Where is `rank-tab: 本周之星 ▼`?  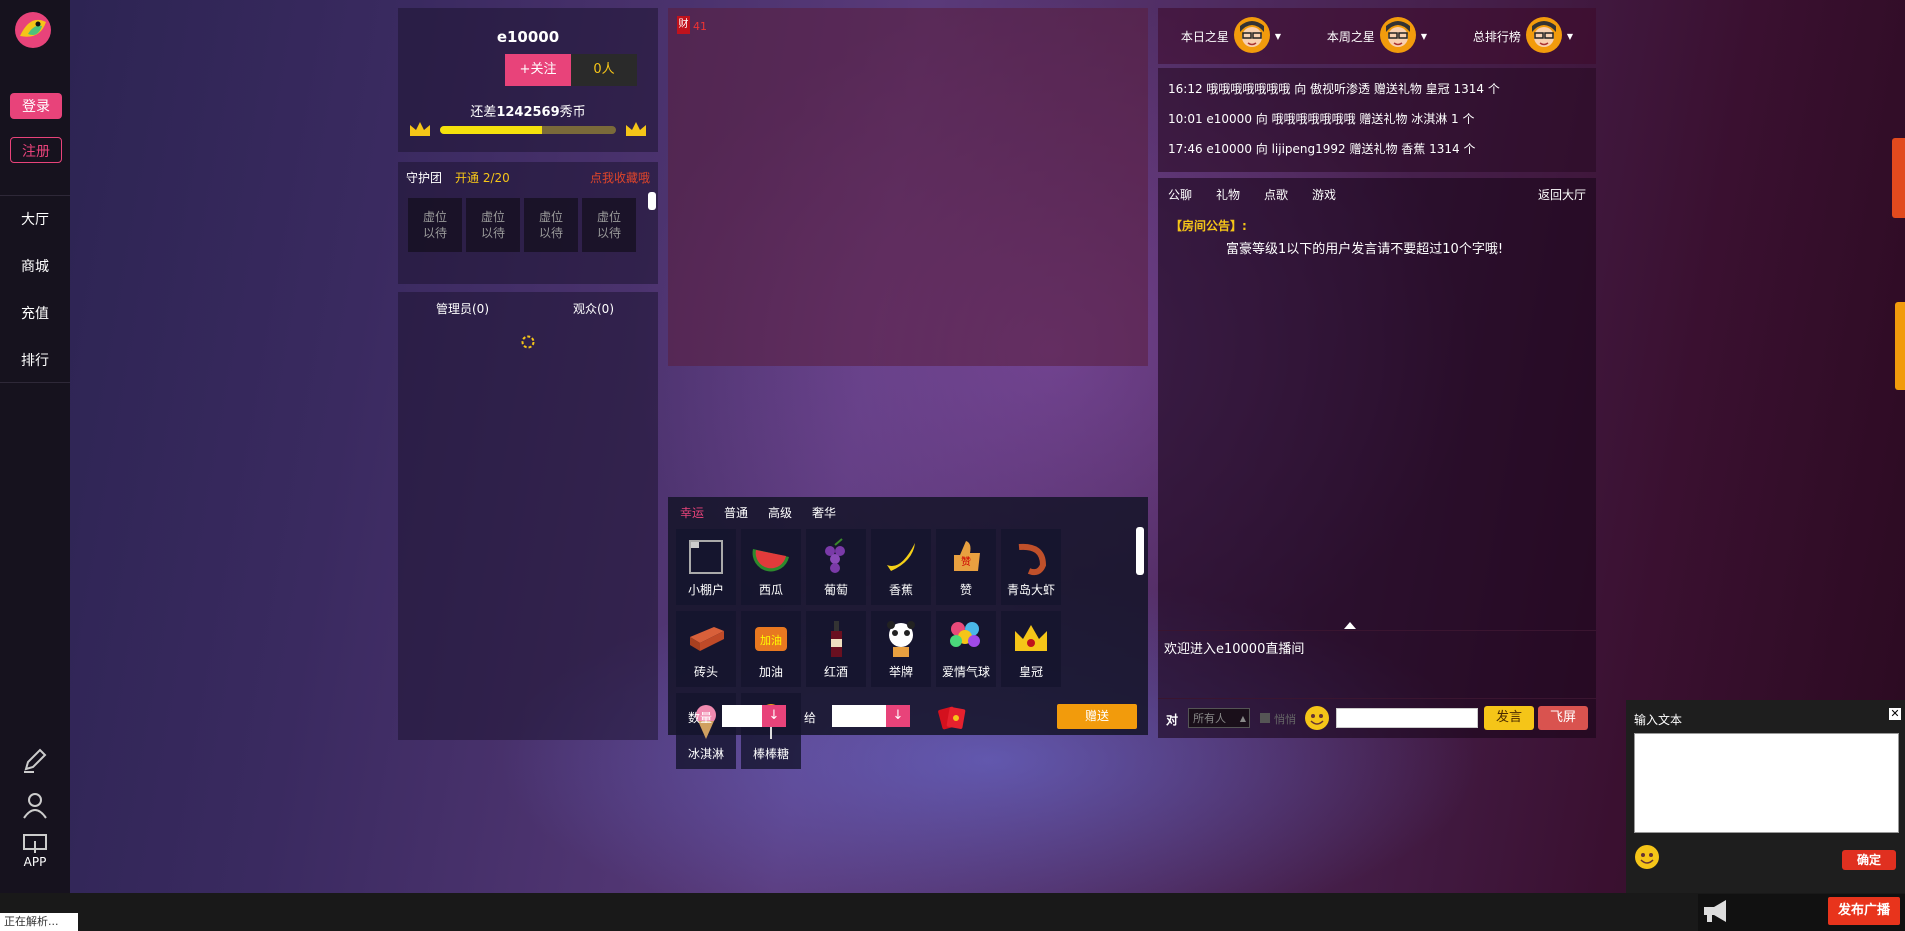 rank-tab: 本周之星 ▼ is located at coordinates (1377, 36).